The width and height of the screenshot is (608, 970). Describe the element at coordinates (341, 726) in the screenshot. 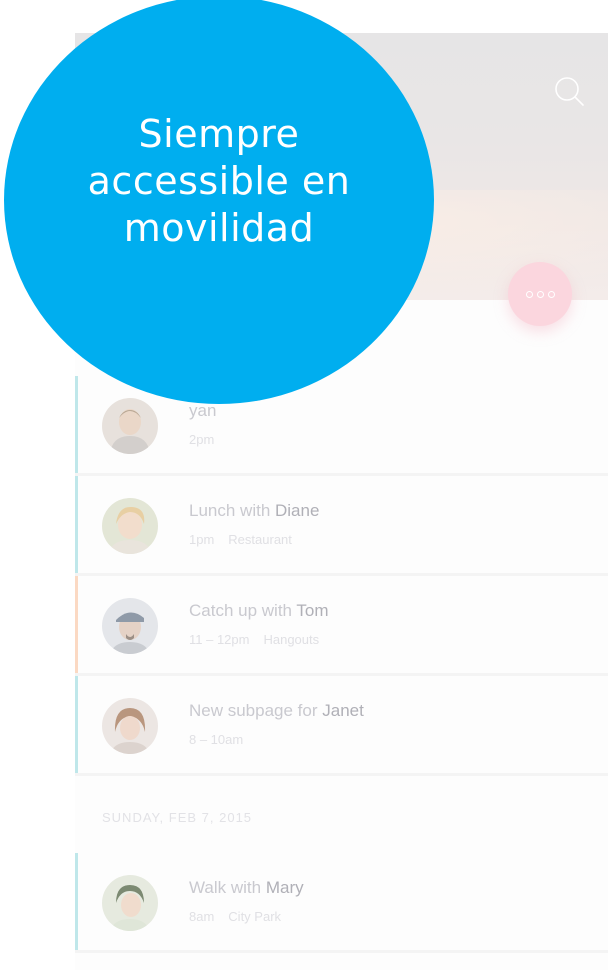

I see `event-row: New subpage for Janet 8 – 10am` at that location.